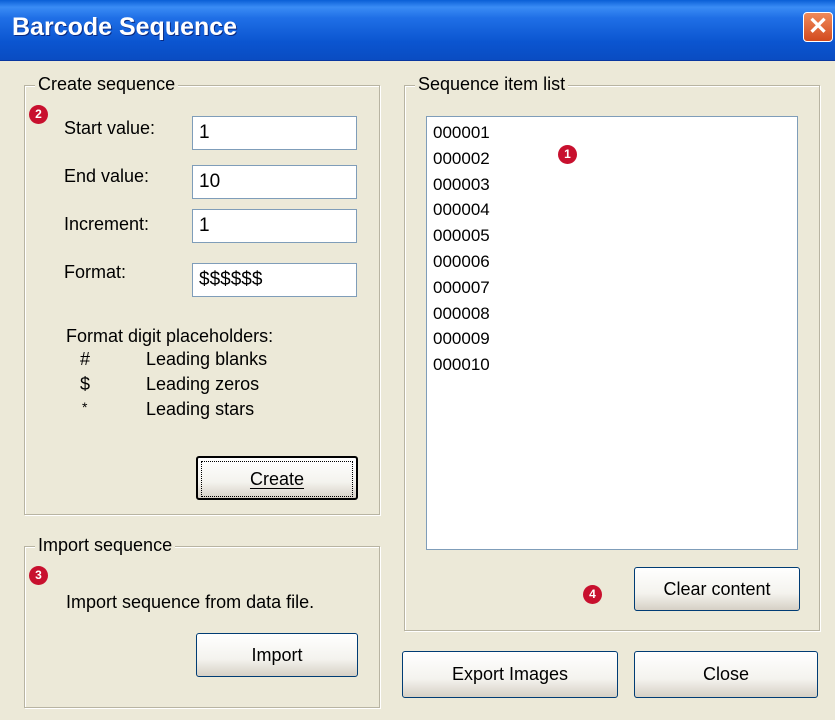  Describe the element at coordinates (567, 154) in the screenshot. I see `callout-badge-1: 1` at that location.